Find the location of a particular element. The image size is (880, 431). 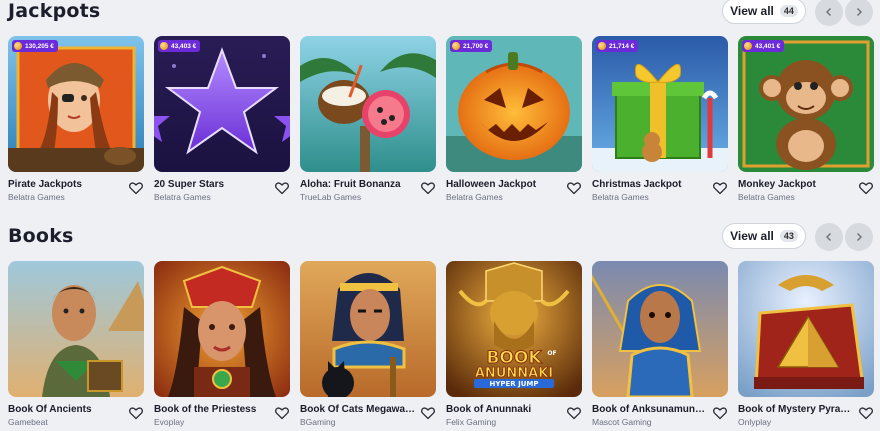

game-provider: TrueLab Games is located at coordinates (330, 197).